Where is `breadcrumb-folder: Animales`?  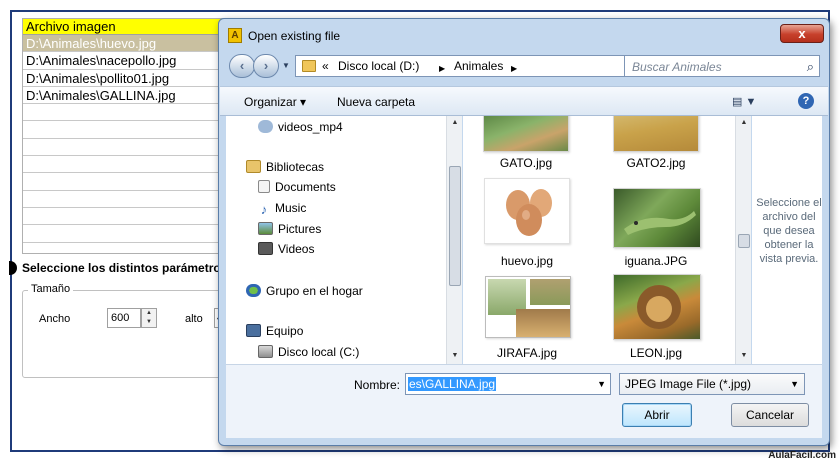
breadcrumb-folder: Animales is located at coordinates (478, 66).